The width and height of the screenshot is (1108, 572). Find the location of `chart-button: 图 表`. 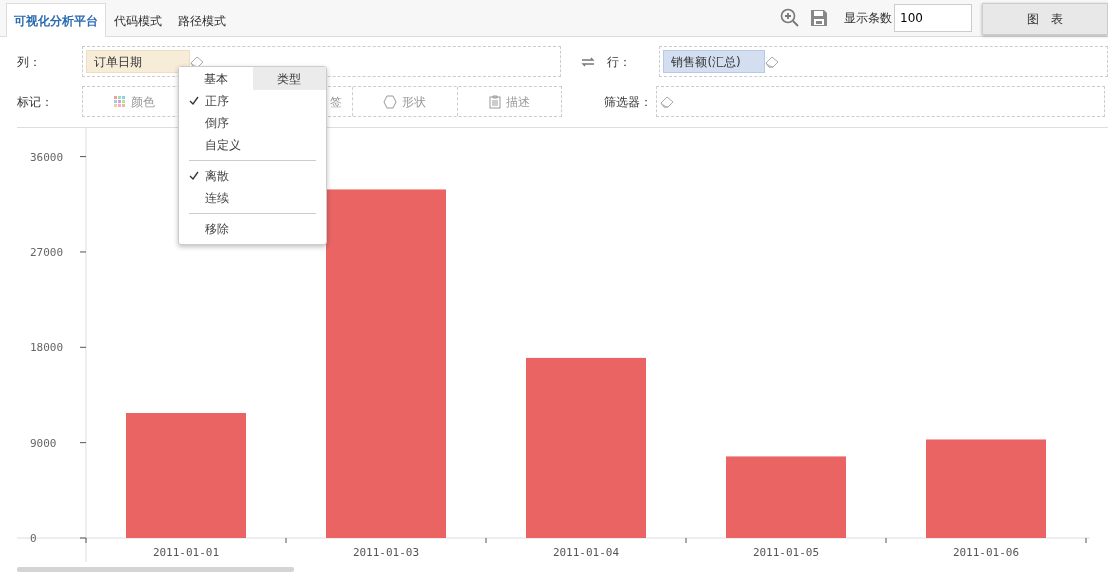

chart-button: 图 表 is located at coordinates (1045, 19).